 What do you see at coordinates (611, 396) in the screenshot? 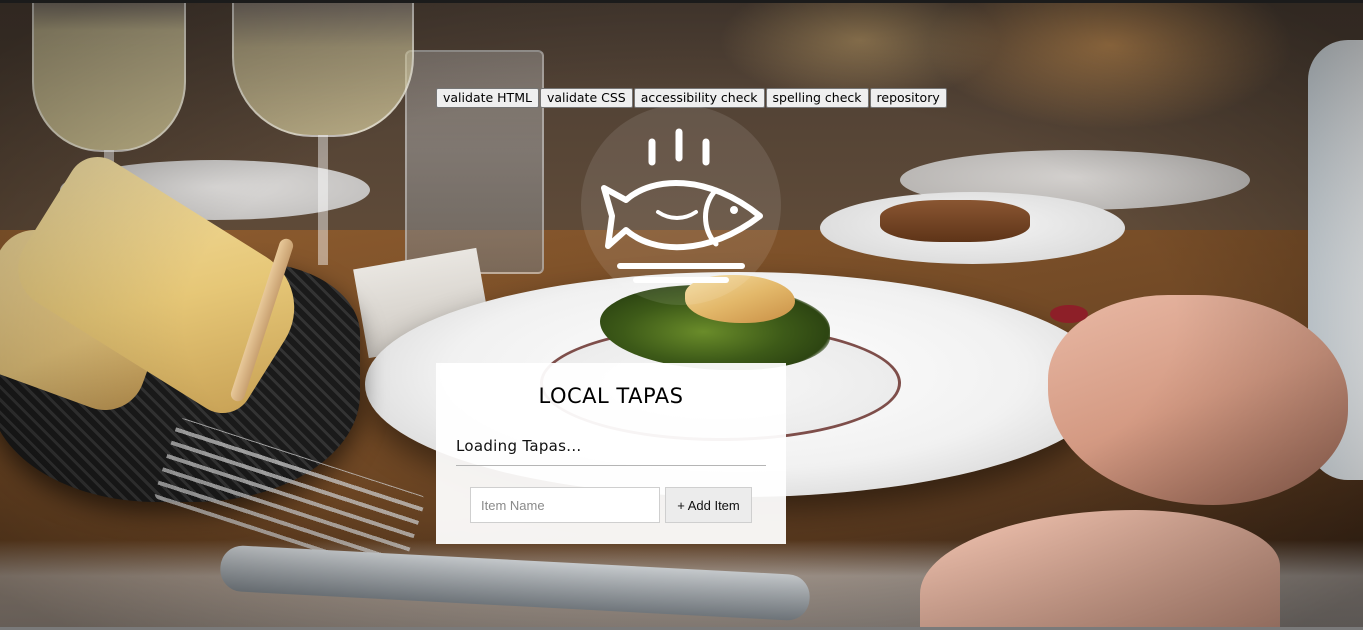
I see `page-title: LOCAL TAPAS` at bounding box center [611, 396].